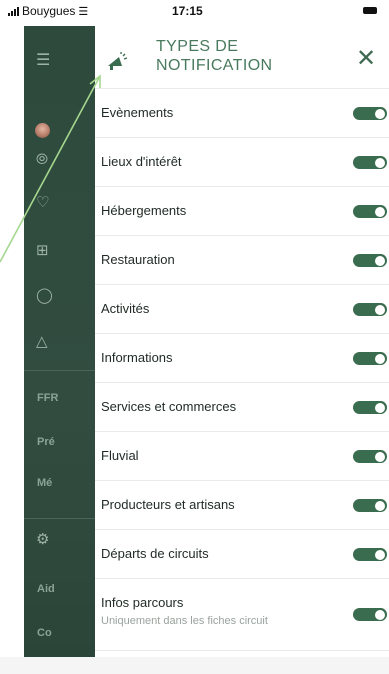  What do you see at coordinates (42, 341) in the screenshot?
I see `warning-icon: △` at bounding box center [42, 341].